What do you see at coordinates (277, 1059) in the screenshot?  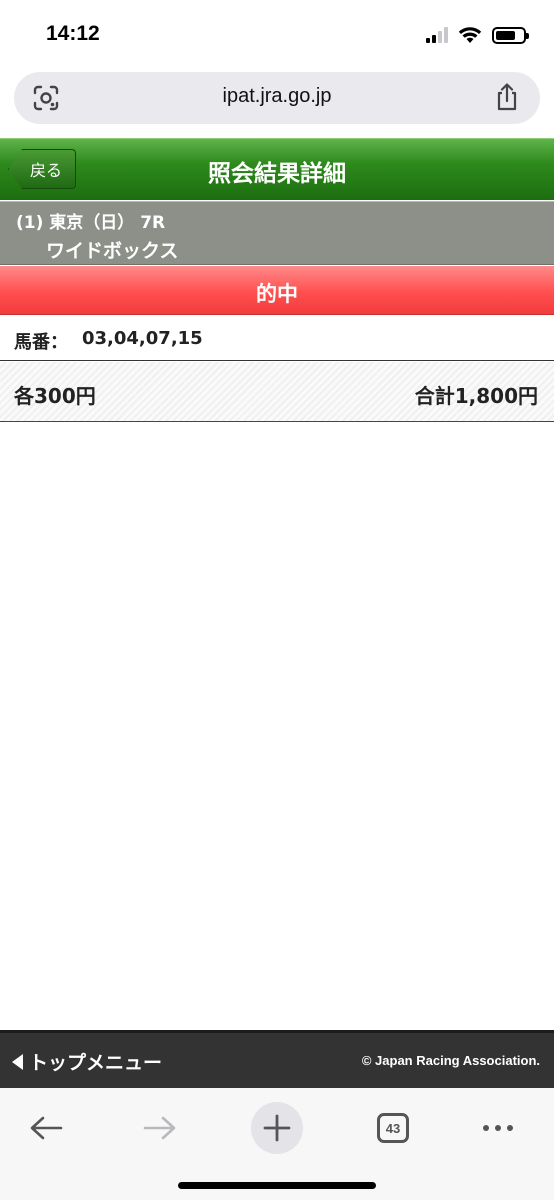 I see `site-footer: トップメニュー © Japan Racing Association.` at bounding box center [277, 1059].